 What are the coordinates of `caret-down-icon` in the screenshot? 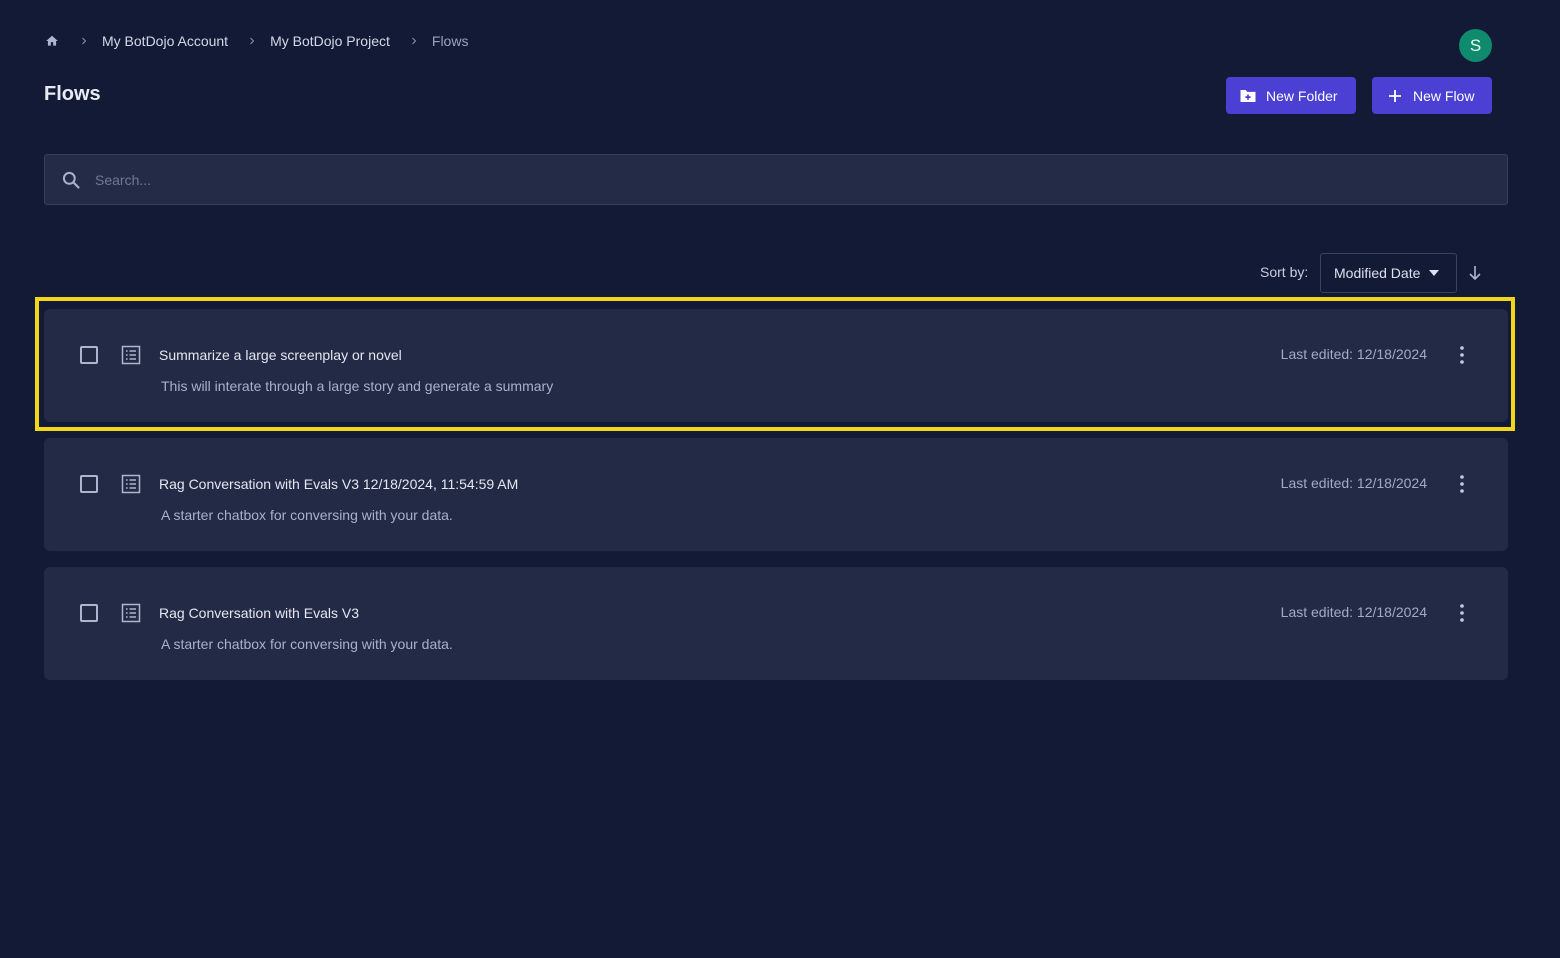 It's located at (1434, 273).